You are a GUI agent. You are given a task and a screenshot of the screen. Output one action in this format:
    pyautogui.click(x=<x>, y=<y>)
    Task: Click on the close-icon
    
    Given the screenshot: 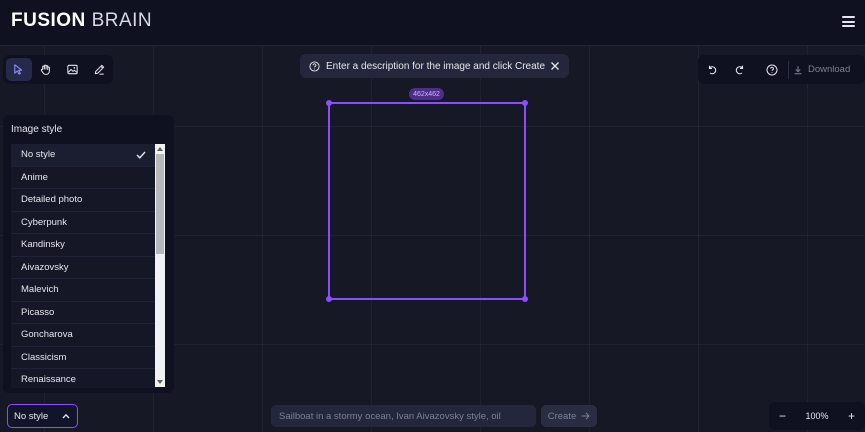 What is the action you would take?
    pyautogui.click(x=555, y=66)
    